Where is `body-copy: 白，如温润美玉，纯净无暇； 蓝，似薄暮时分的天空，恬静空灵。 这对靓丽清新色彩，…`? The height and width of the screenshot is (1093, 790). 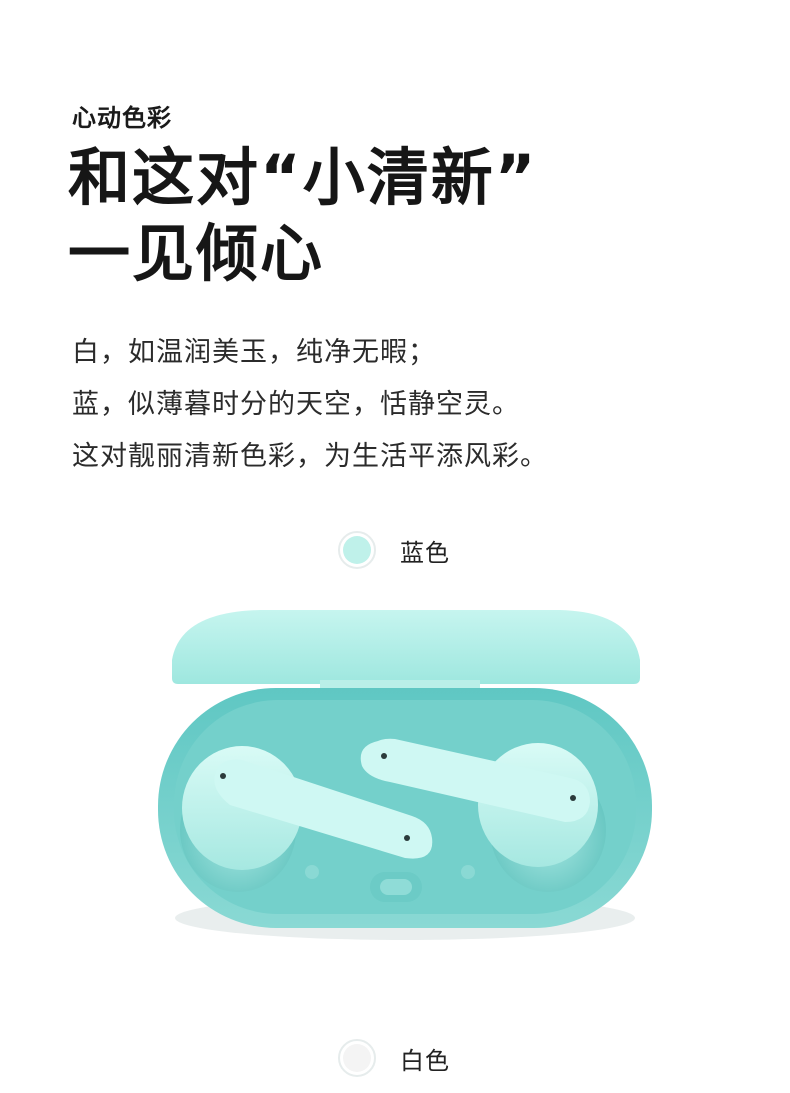 body-copy: 白，如温润美玉，纯净无暇； 蓝，似薄暮时分的天空，恬静空灵。 这对靓丽清新色彩，… is located at coordinates (310, 405).